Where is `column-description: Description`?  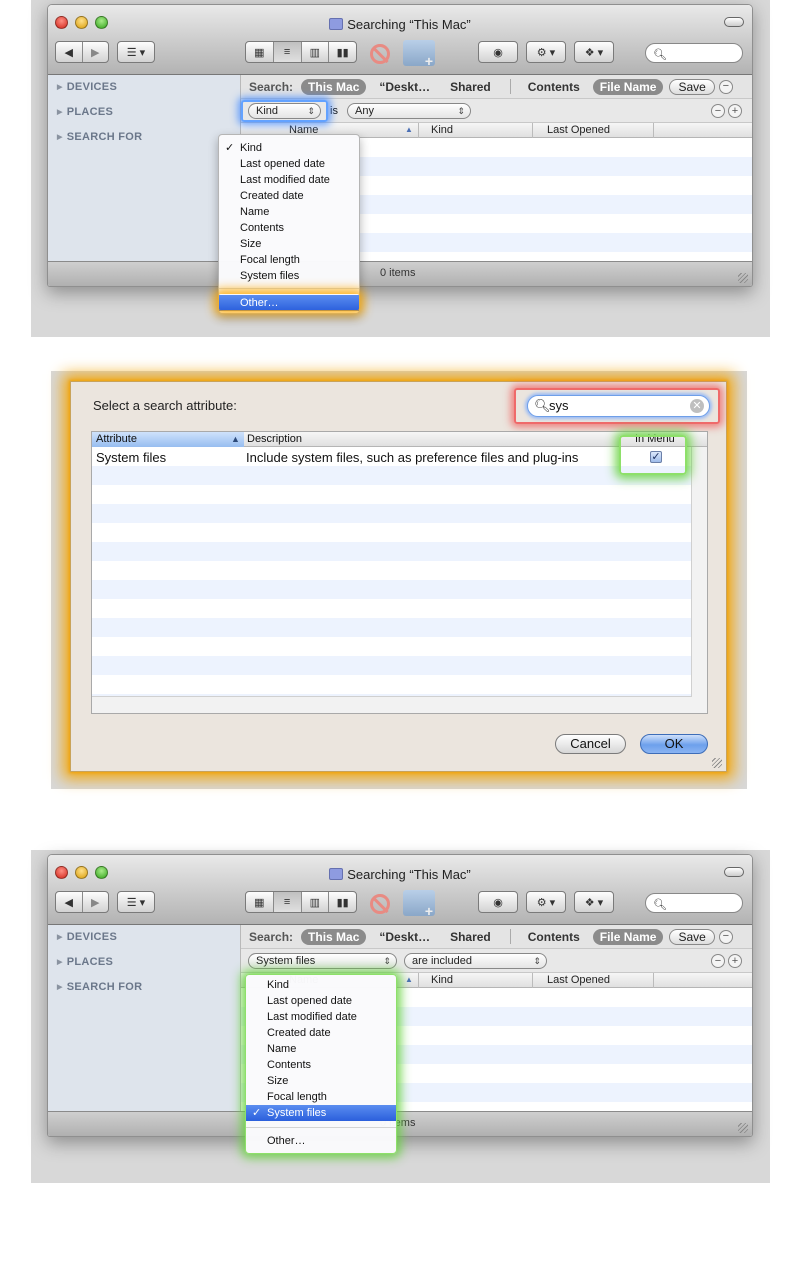 column-description: Description is located at coordinates (274, 439).